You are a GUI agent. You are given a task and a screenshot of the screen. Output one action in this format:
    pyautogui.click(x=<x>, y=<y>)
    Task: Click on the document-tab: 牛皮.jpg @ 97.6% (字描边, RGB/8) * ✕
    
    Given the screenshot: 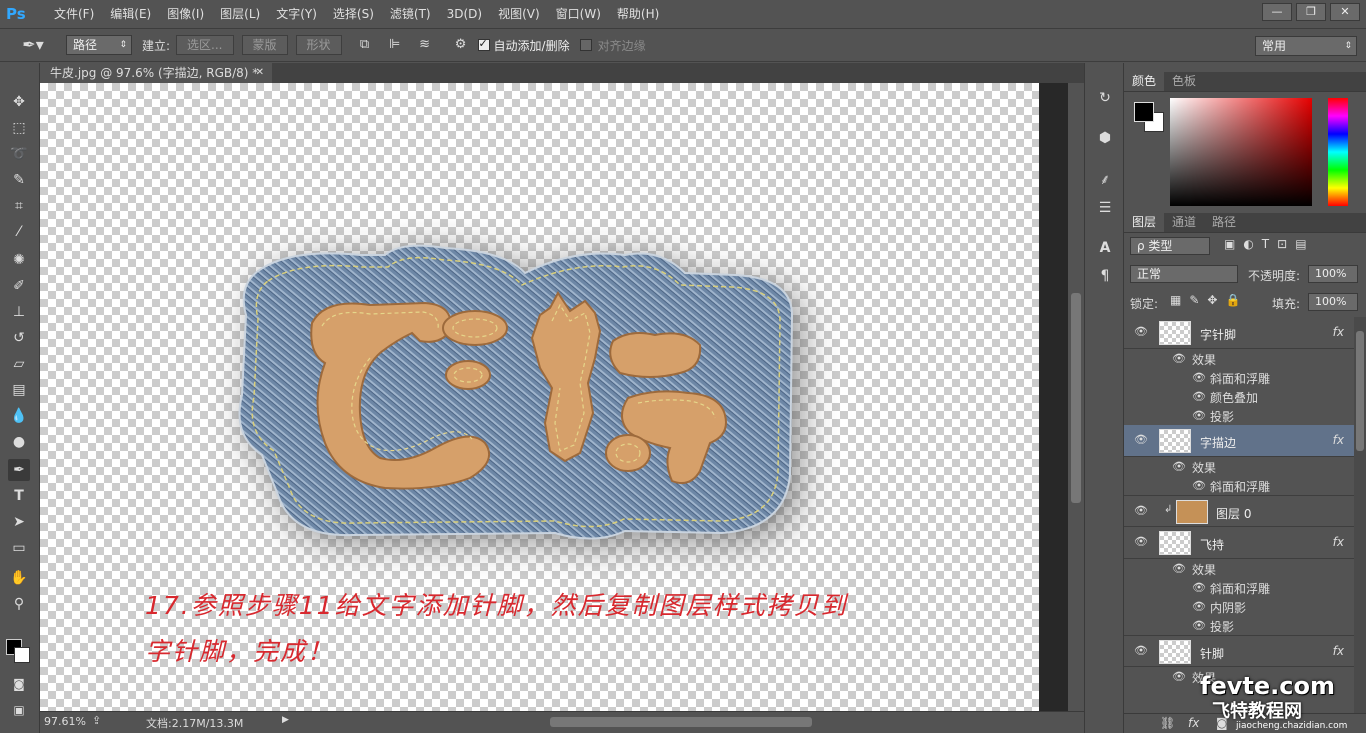 What is the action you would take?
    pyautogui.click(x=156, y=73)
    